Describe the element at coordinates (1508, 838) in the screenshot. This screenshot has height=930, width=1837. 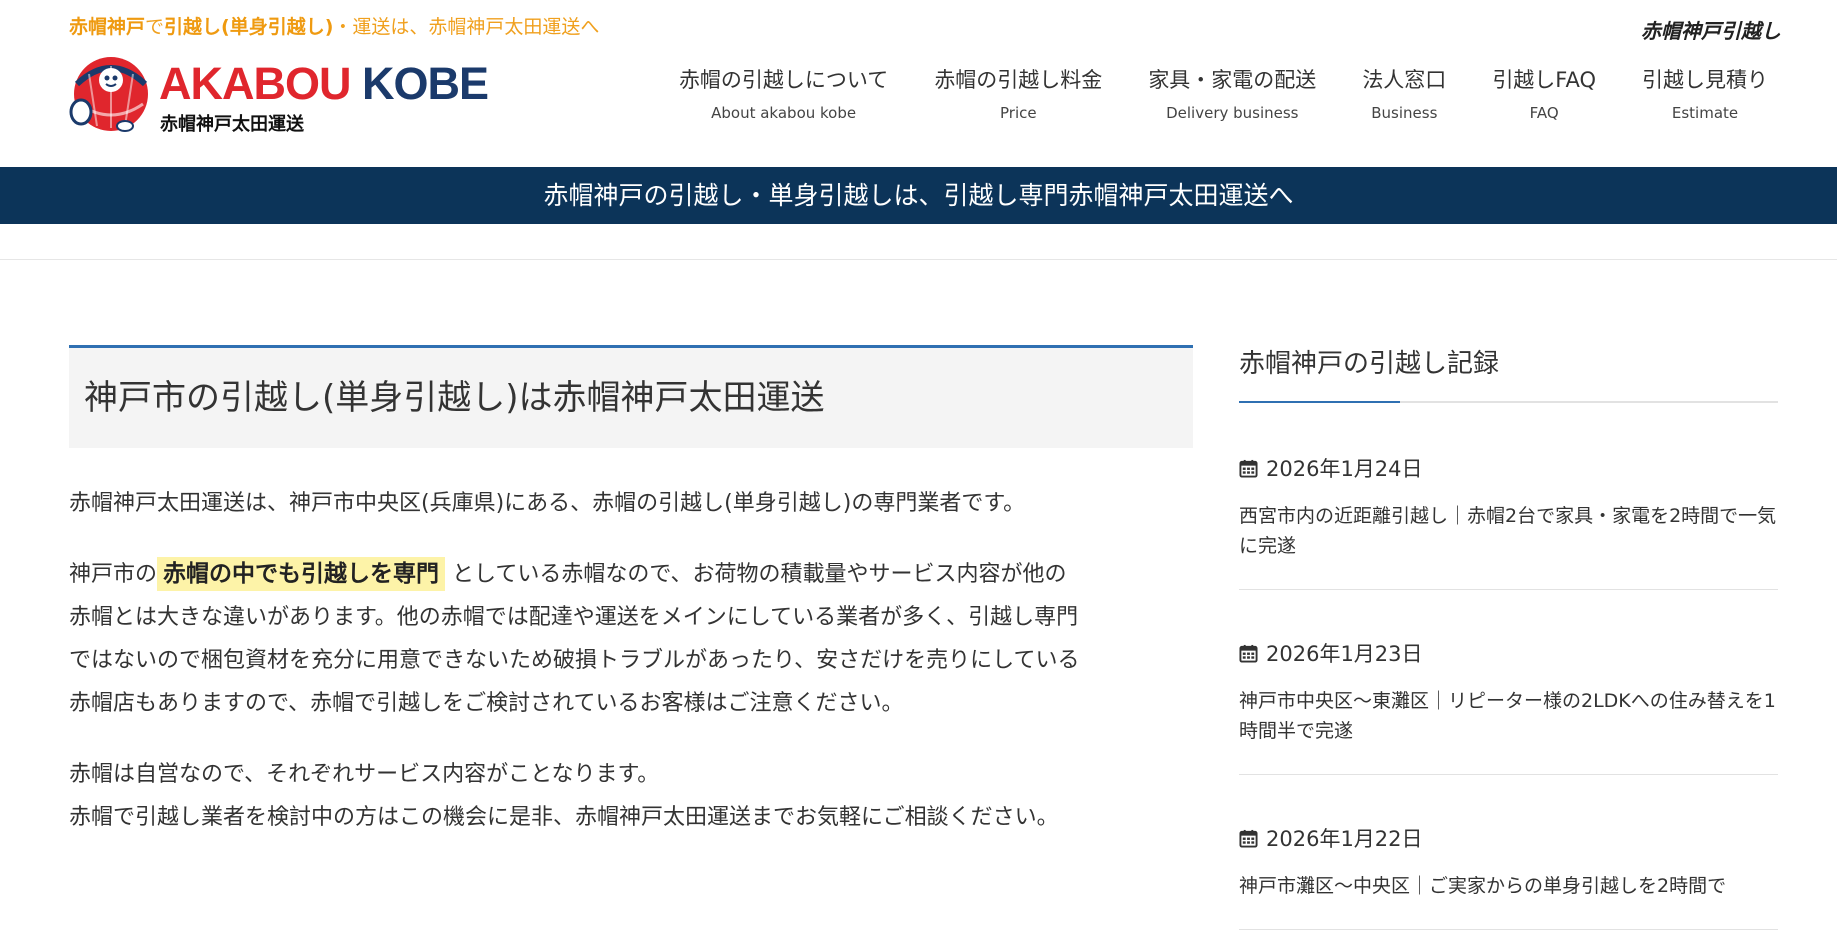
I see `post-date: 2026年1月22日` at that location.